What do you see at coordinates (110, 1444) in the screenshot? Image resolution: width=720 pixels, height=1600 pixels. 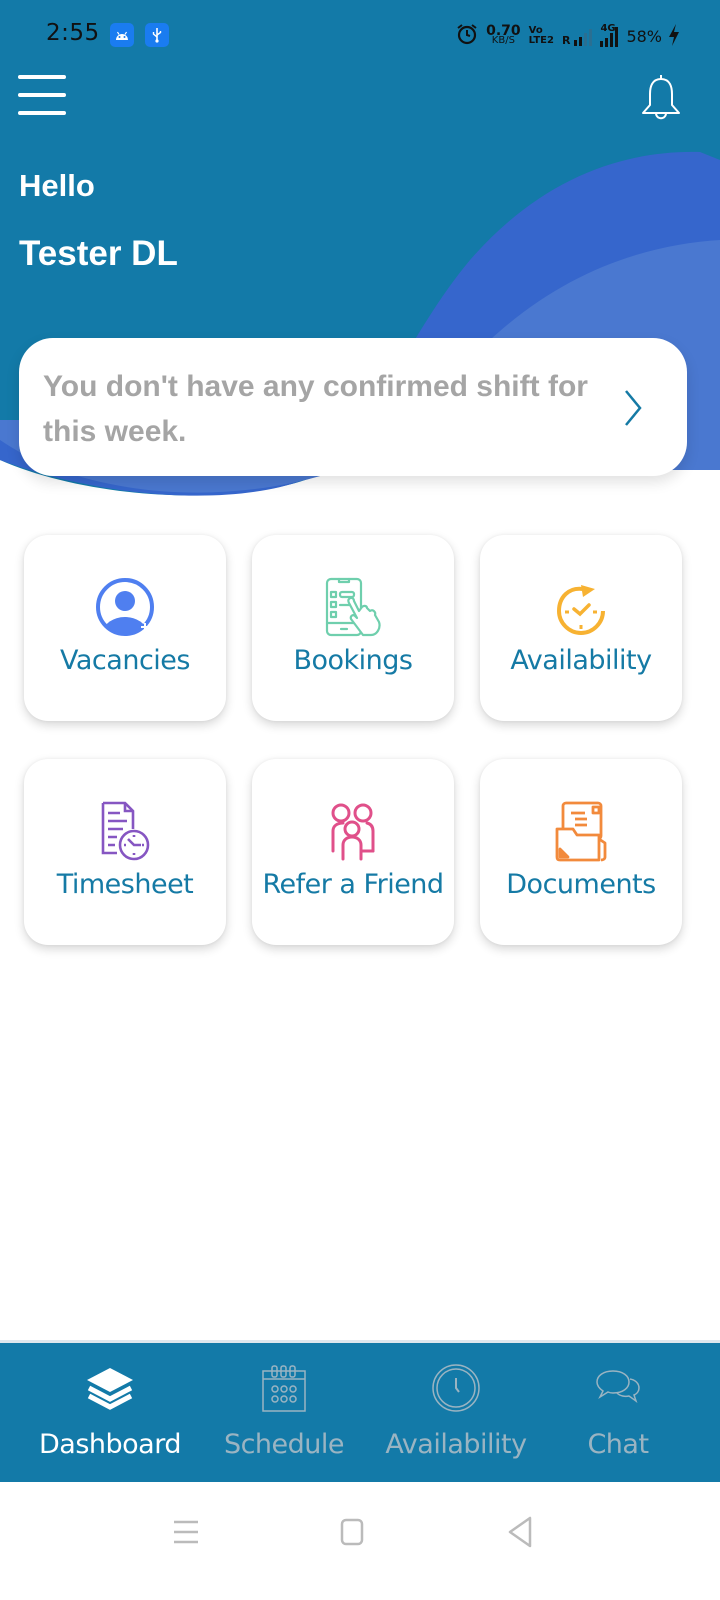 I see `nav-label: Dashboard` at bounding box center [110, 1444].